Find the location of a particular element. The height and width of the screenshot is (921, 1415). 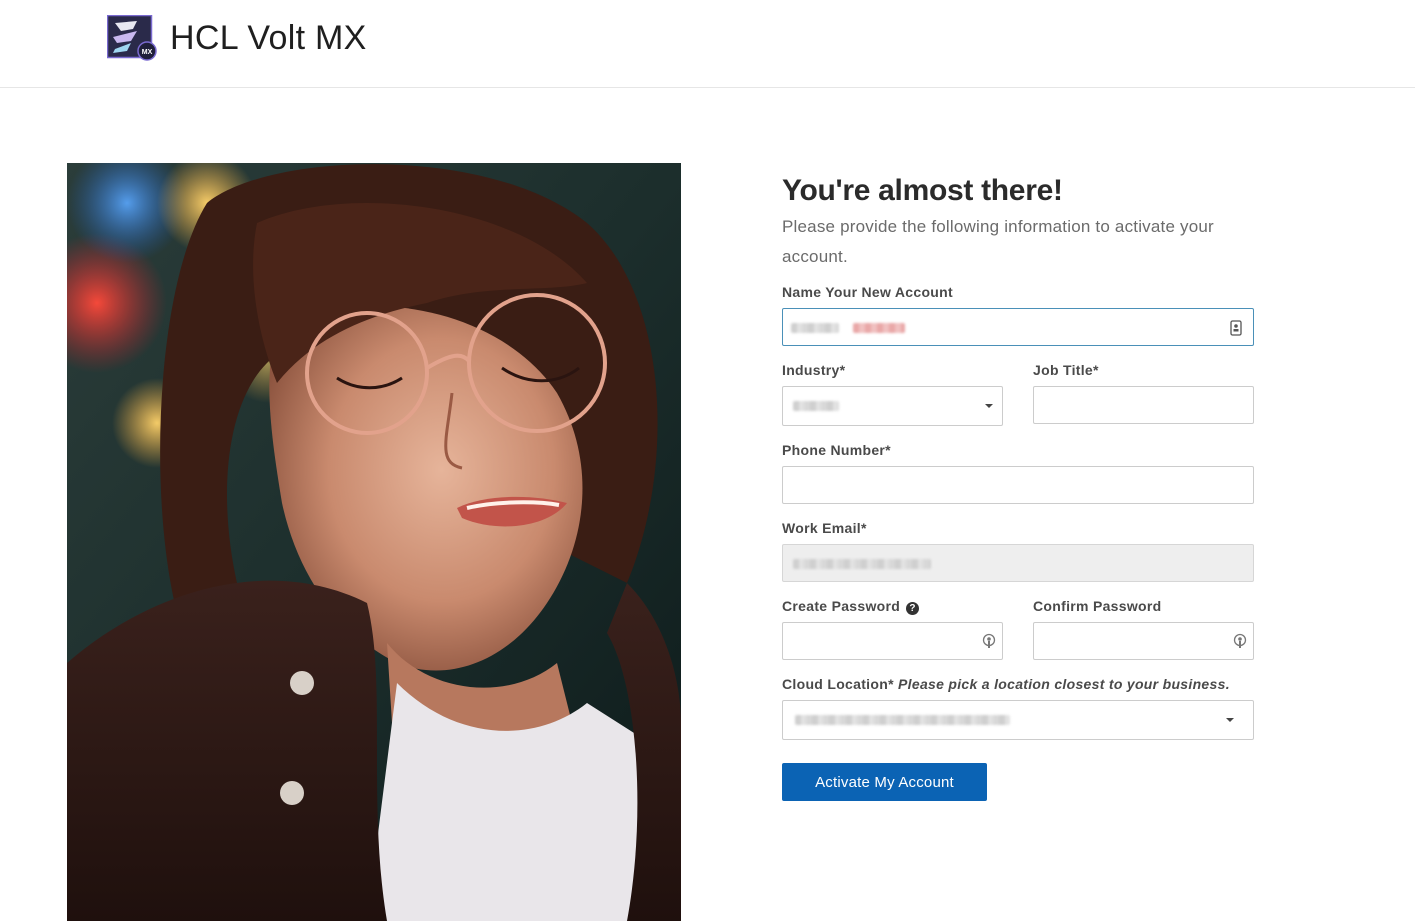

cloud-location-label-text: Cloud Location* is located at coordinates (838, 684).